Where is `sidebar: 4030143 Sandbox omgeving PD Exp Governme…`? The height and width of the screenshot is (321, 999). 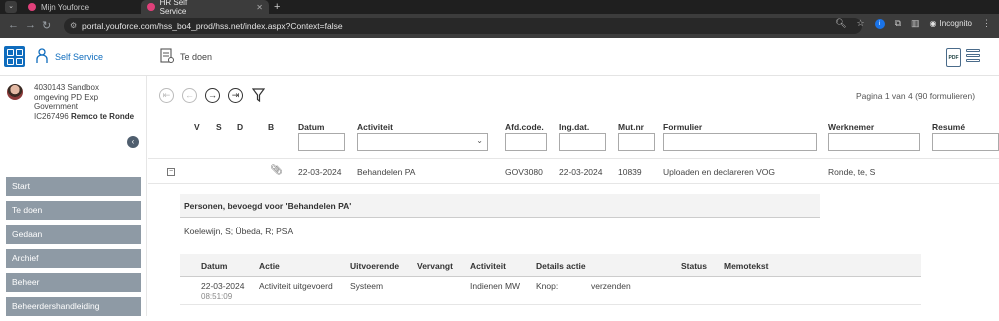 sidebar: 4030143 Sandbox omgeving PD Exp Governme… is located at coordinates (73, 196).